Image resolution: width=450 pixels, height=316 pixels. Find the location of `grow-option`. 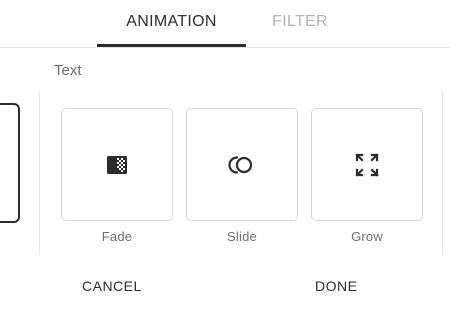

grow-option is located at coordinates (367, 164).